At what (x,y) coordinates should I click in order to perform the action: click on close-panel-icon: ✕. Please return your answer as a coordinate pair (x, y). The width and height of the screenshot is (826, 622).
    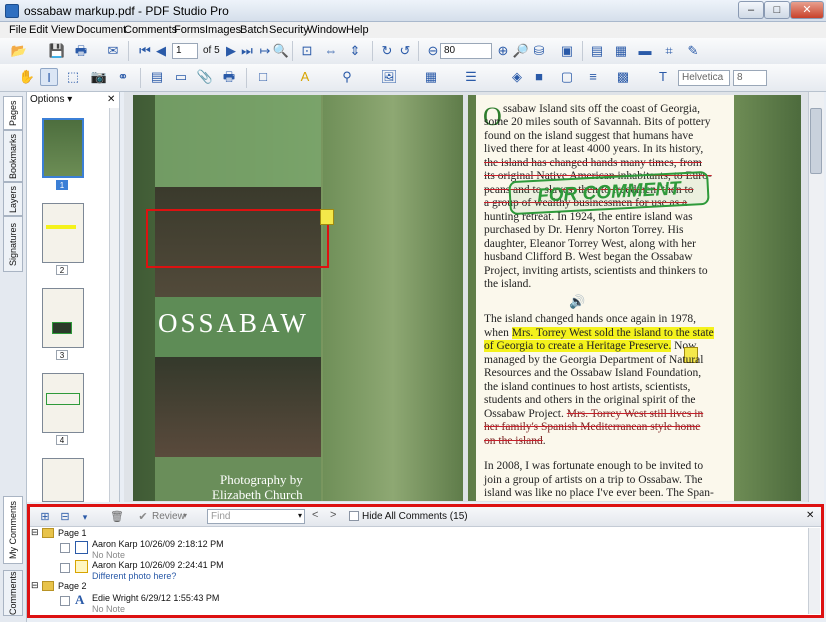
    Looking at the image, I should click on (111, 99).